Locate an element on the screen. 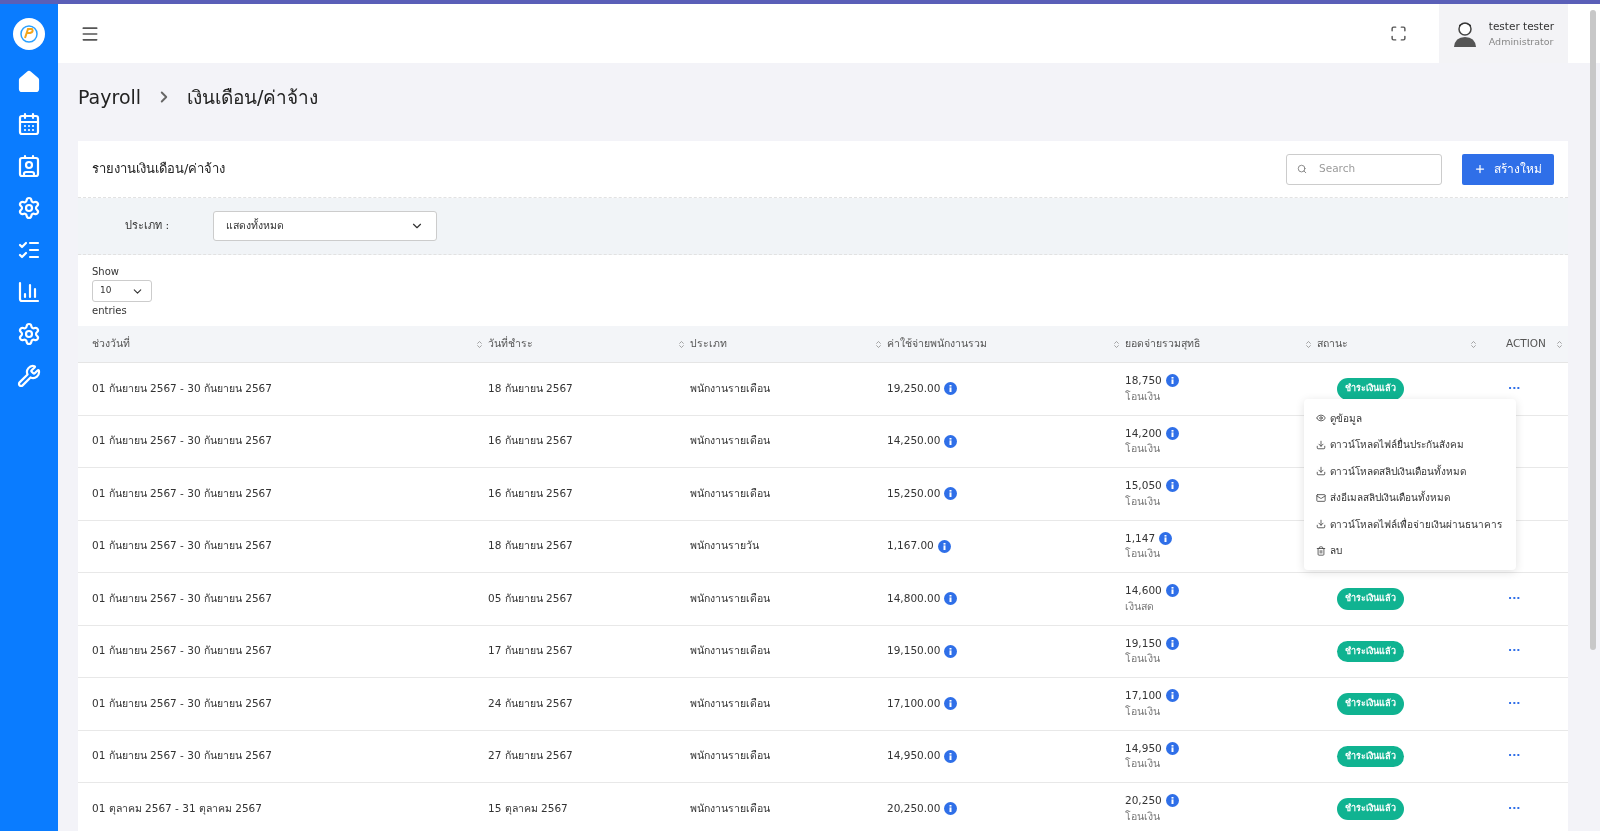  search-field: Search is located at coordinates (1364, 169).